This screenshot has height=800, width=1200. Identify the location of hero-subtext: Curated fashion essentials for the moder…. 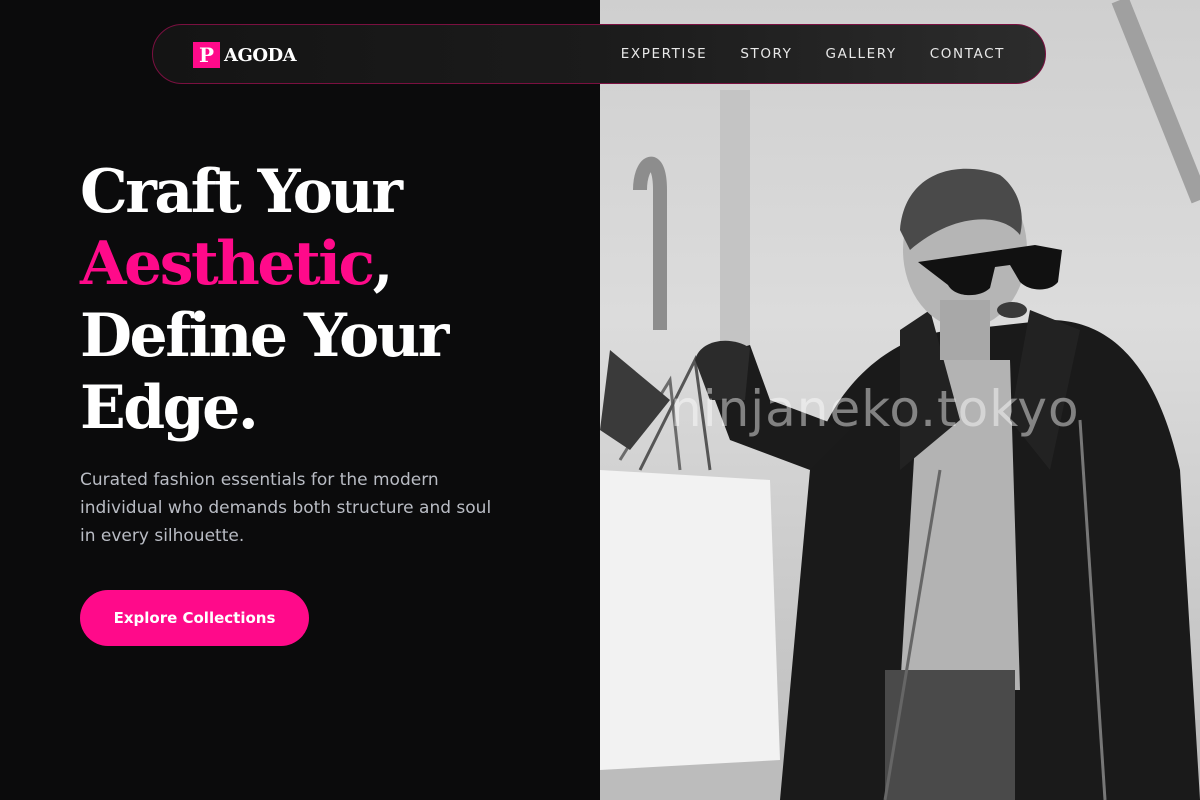
(286, 508).